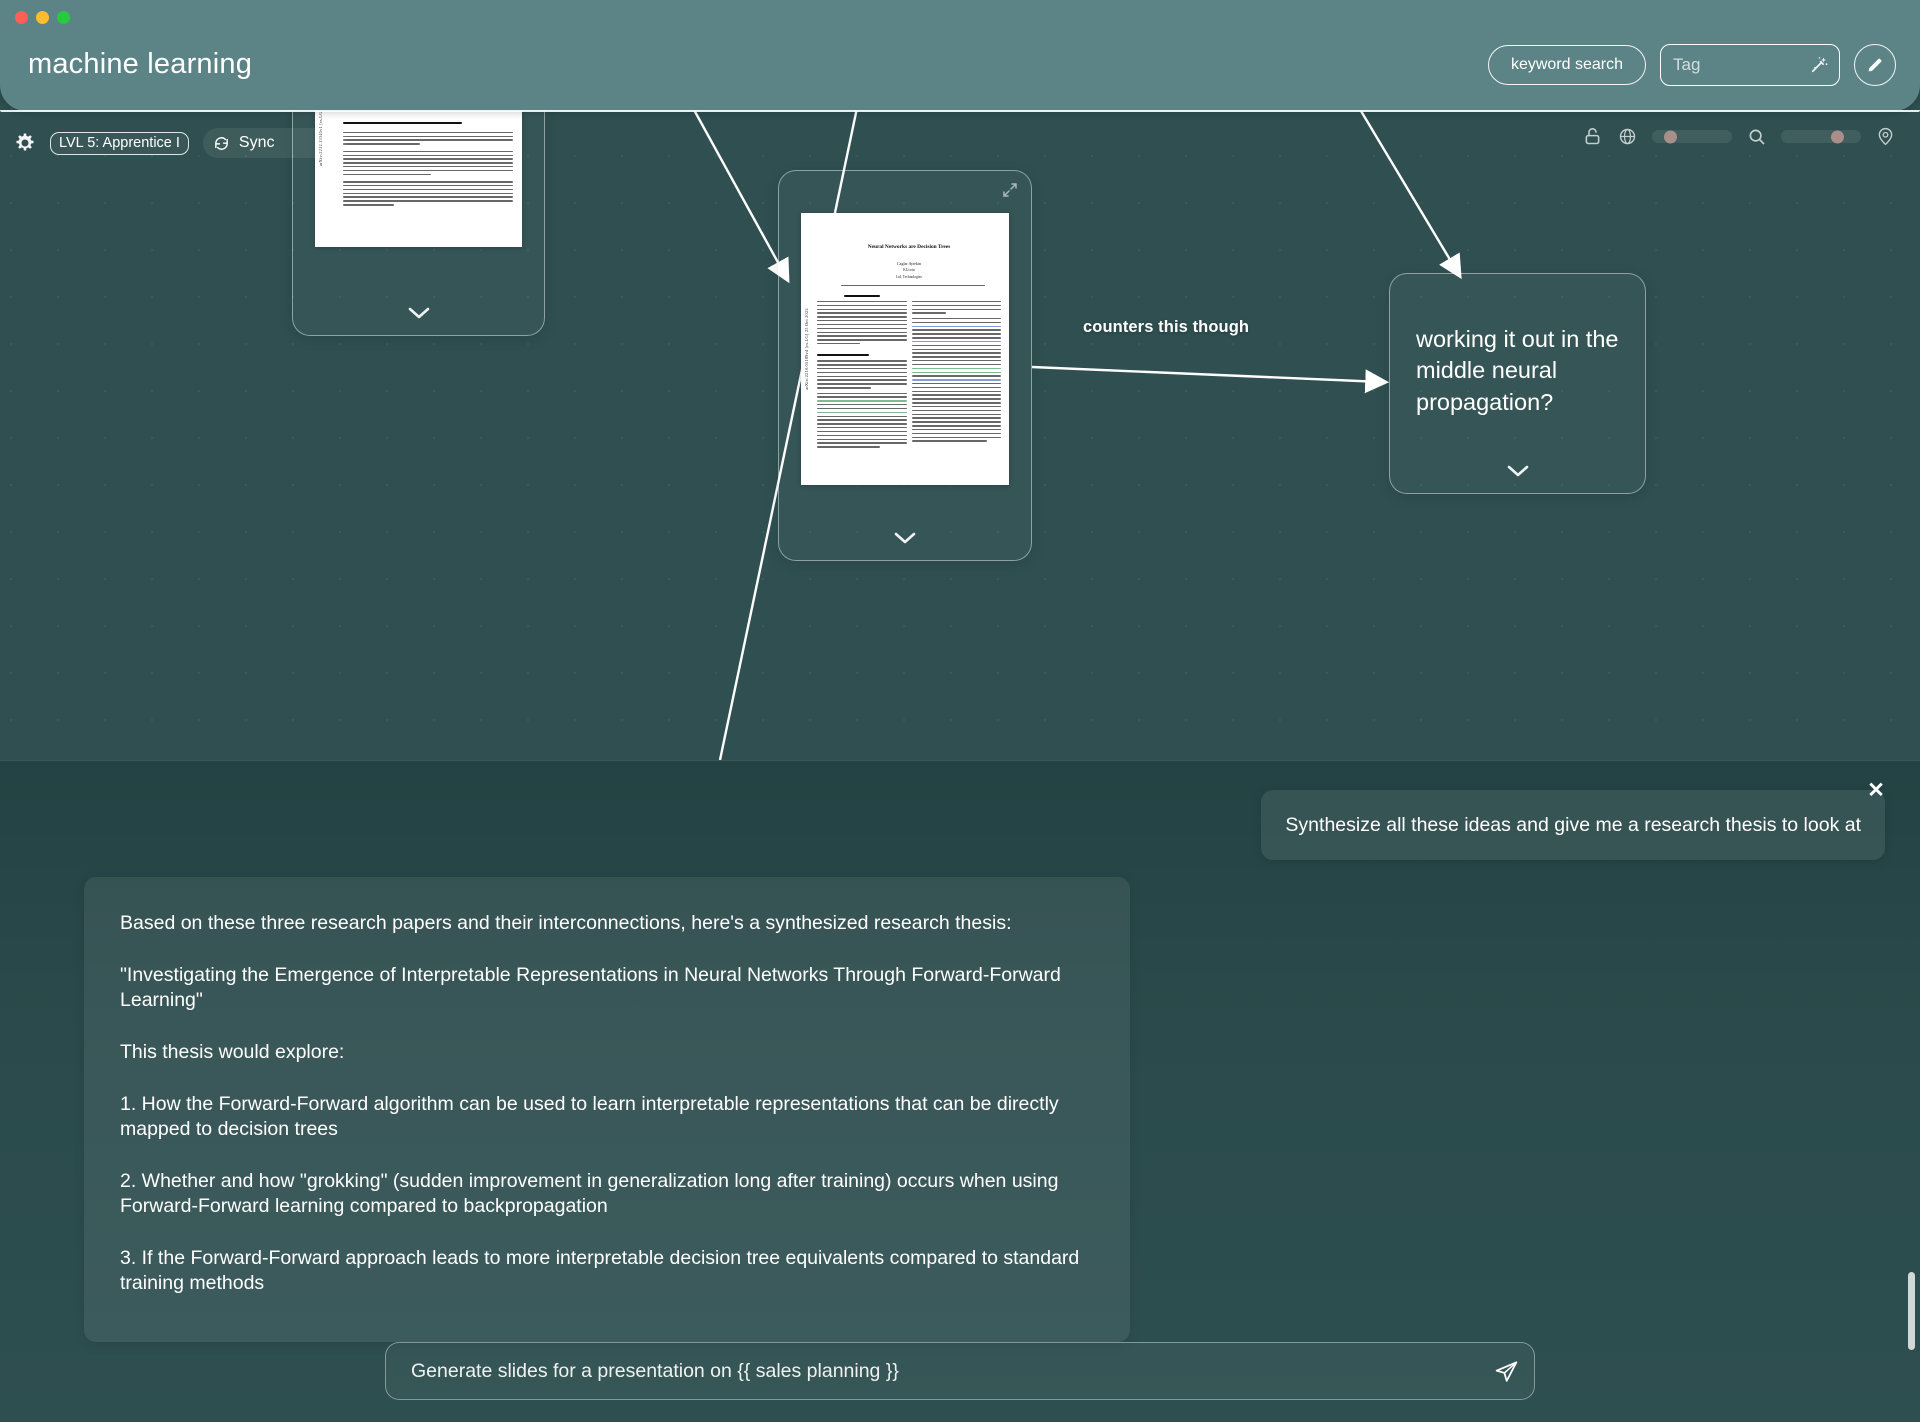 Image resolution: width=1920 pixels, height=1422 pixels. What do you see at coordinates (402, 122) in the screenshot?
I see `paper-section-heading` at bounding box center [402, 122].